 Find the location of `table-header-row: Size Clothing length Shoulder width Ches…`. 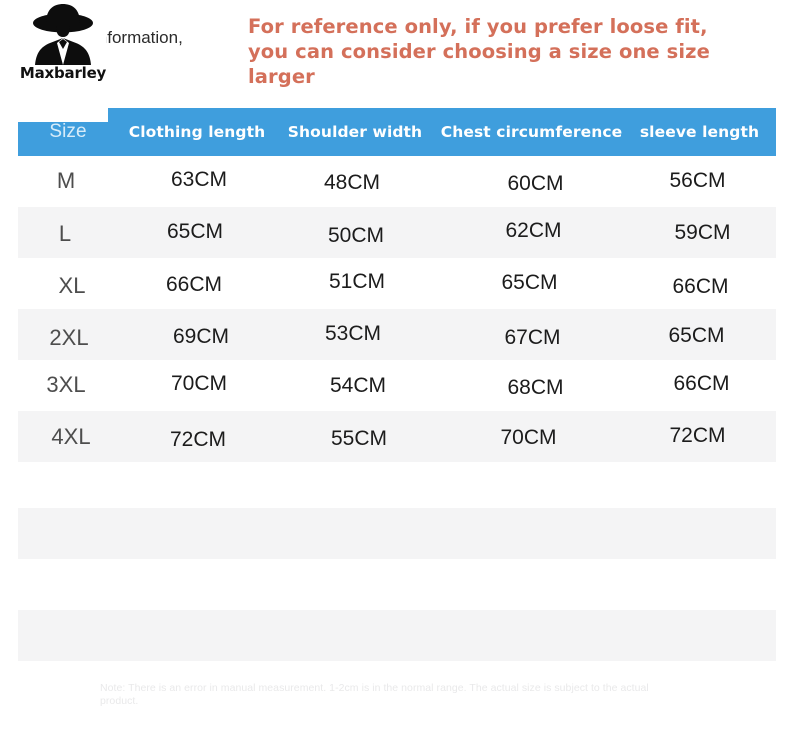

table-header-row: Size Clothing length Shoulder width Ches… is located at coordinates (397, 132).